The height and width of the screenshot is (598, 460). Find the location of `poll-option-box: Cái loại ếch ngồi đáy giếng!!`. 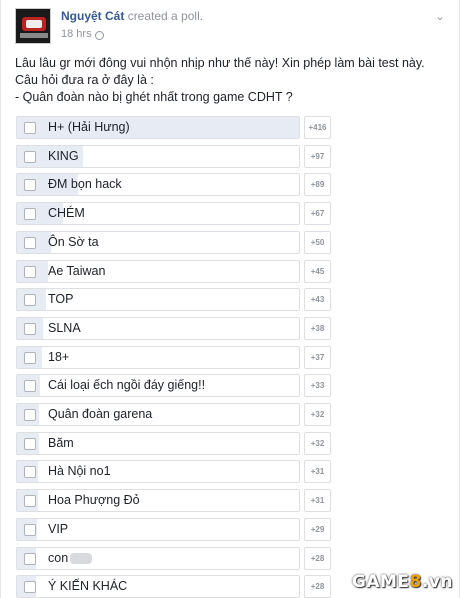

poll-option-box: Cái loại ếch ngồi đáy giếng!! is located at coordinates (158, 385).